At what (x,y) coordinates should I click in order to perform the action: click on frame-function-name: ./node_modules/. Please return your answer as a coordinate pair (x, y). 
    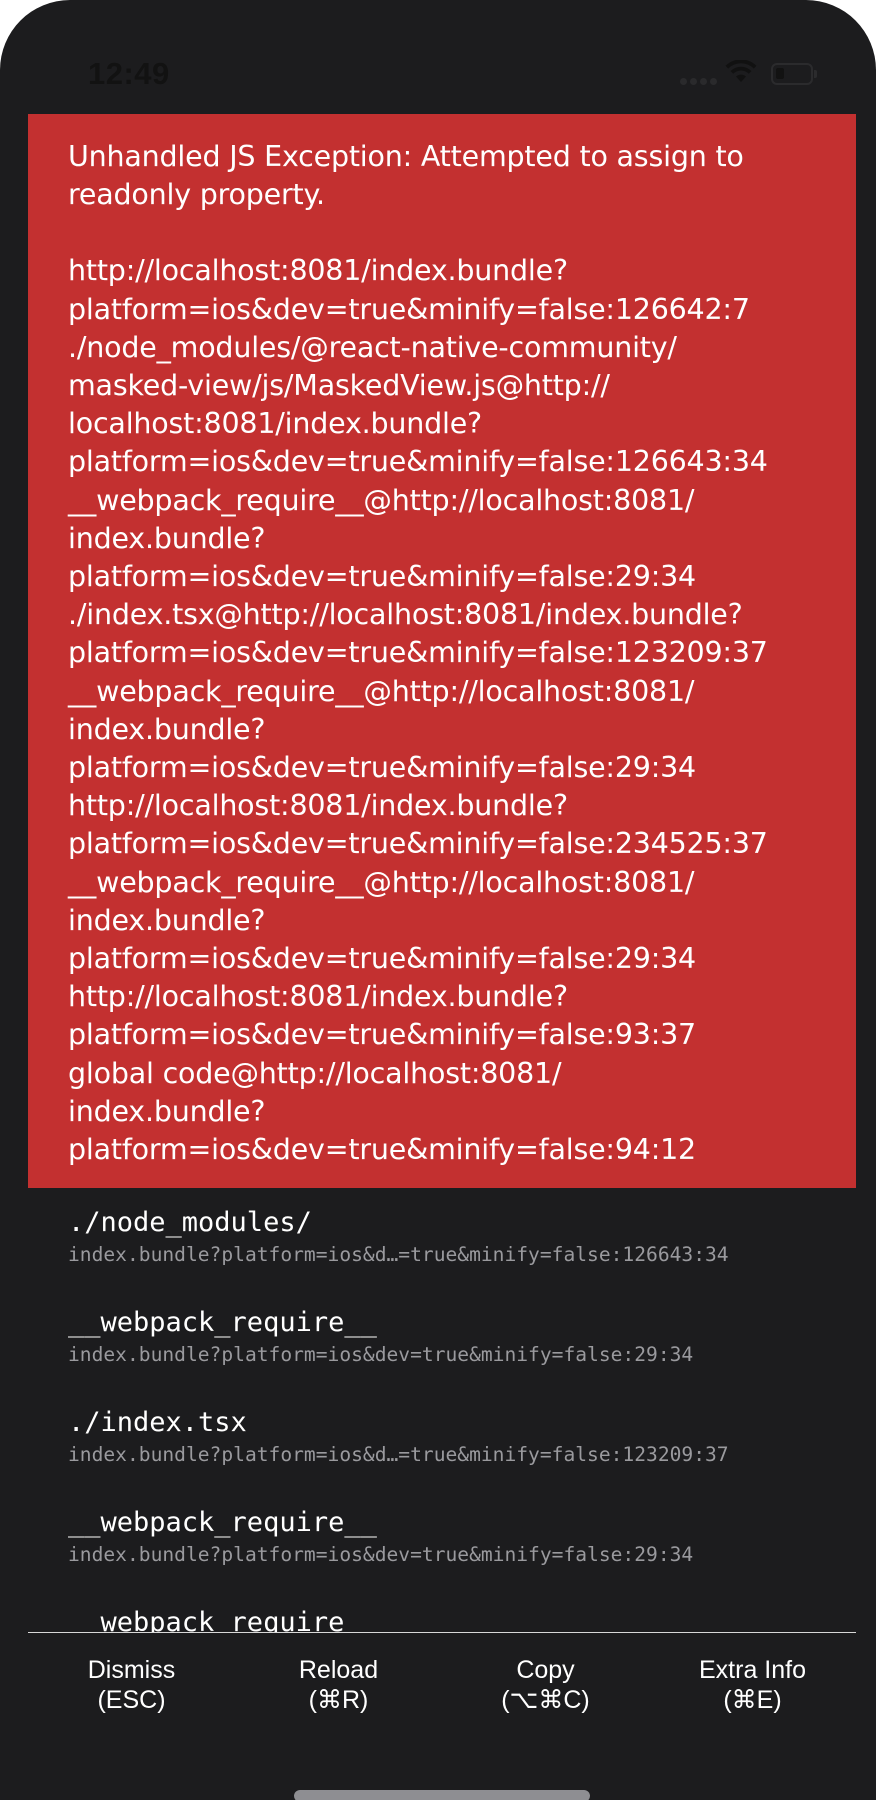
    Looking at the image, I should click on (190, 1222).